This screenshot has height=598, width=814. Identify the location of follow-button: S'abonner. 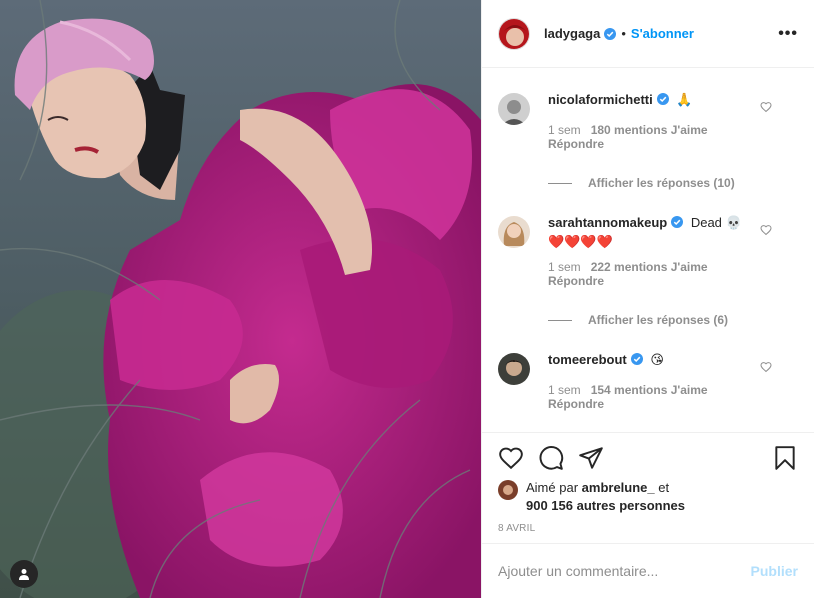
(662, 33).